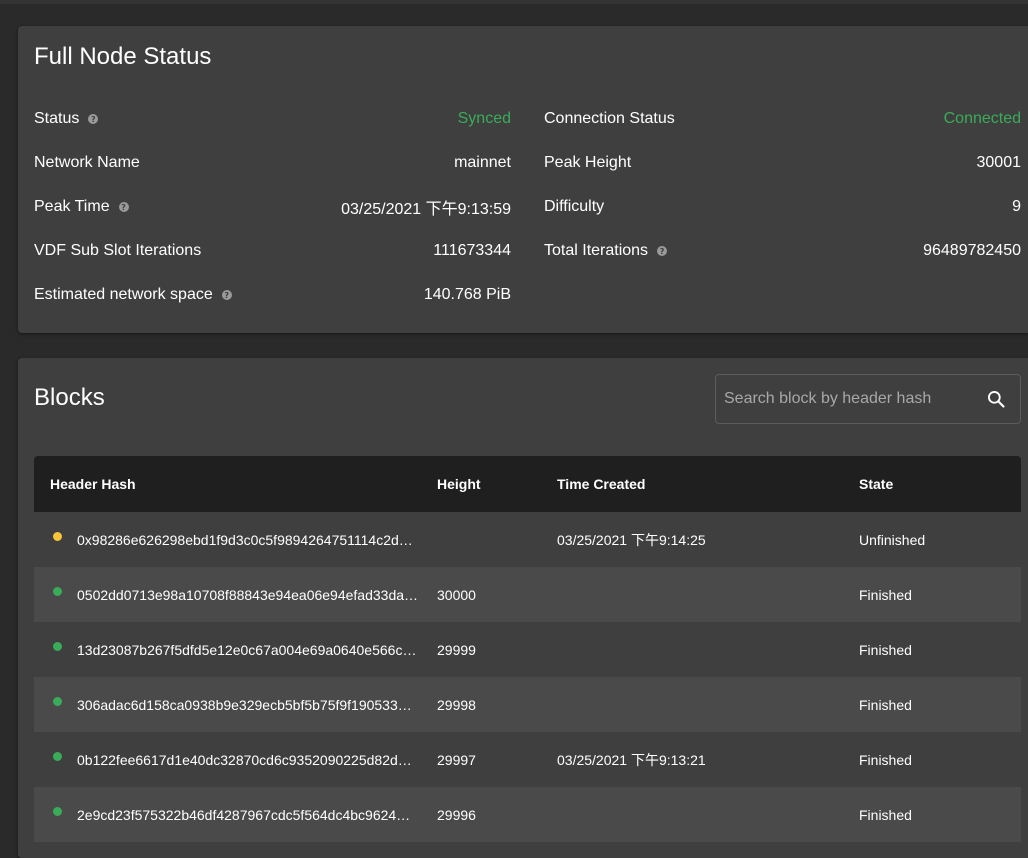  What do you see at coordinates (472, 250) in the screenshot?
I see `status-value: 111673344` at bounding box center [472, 250].